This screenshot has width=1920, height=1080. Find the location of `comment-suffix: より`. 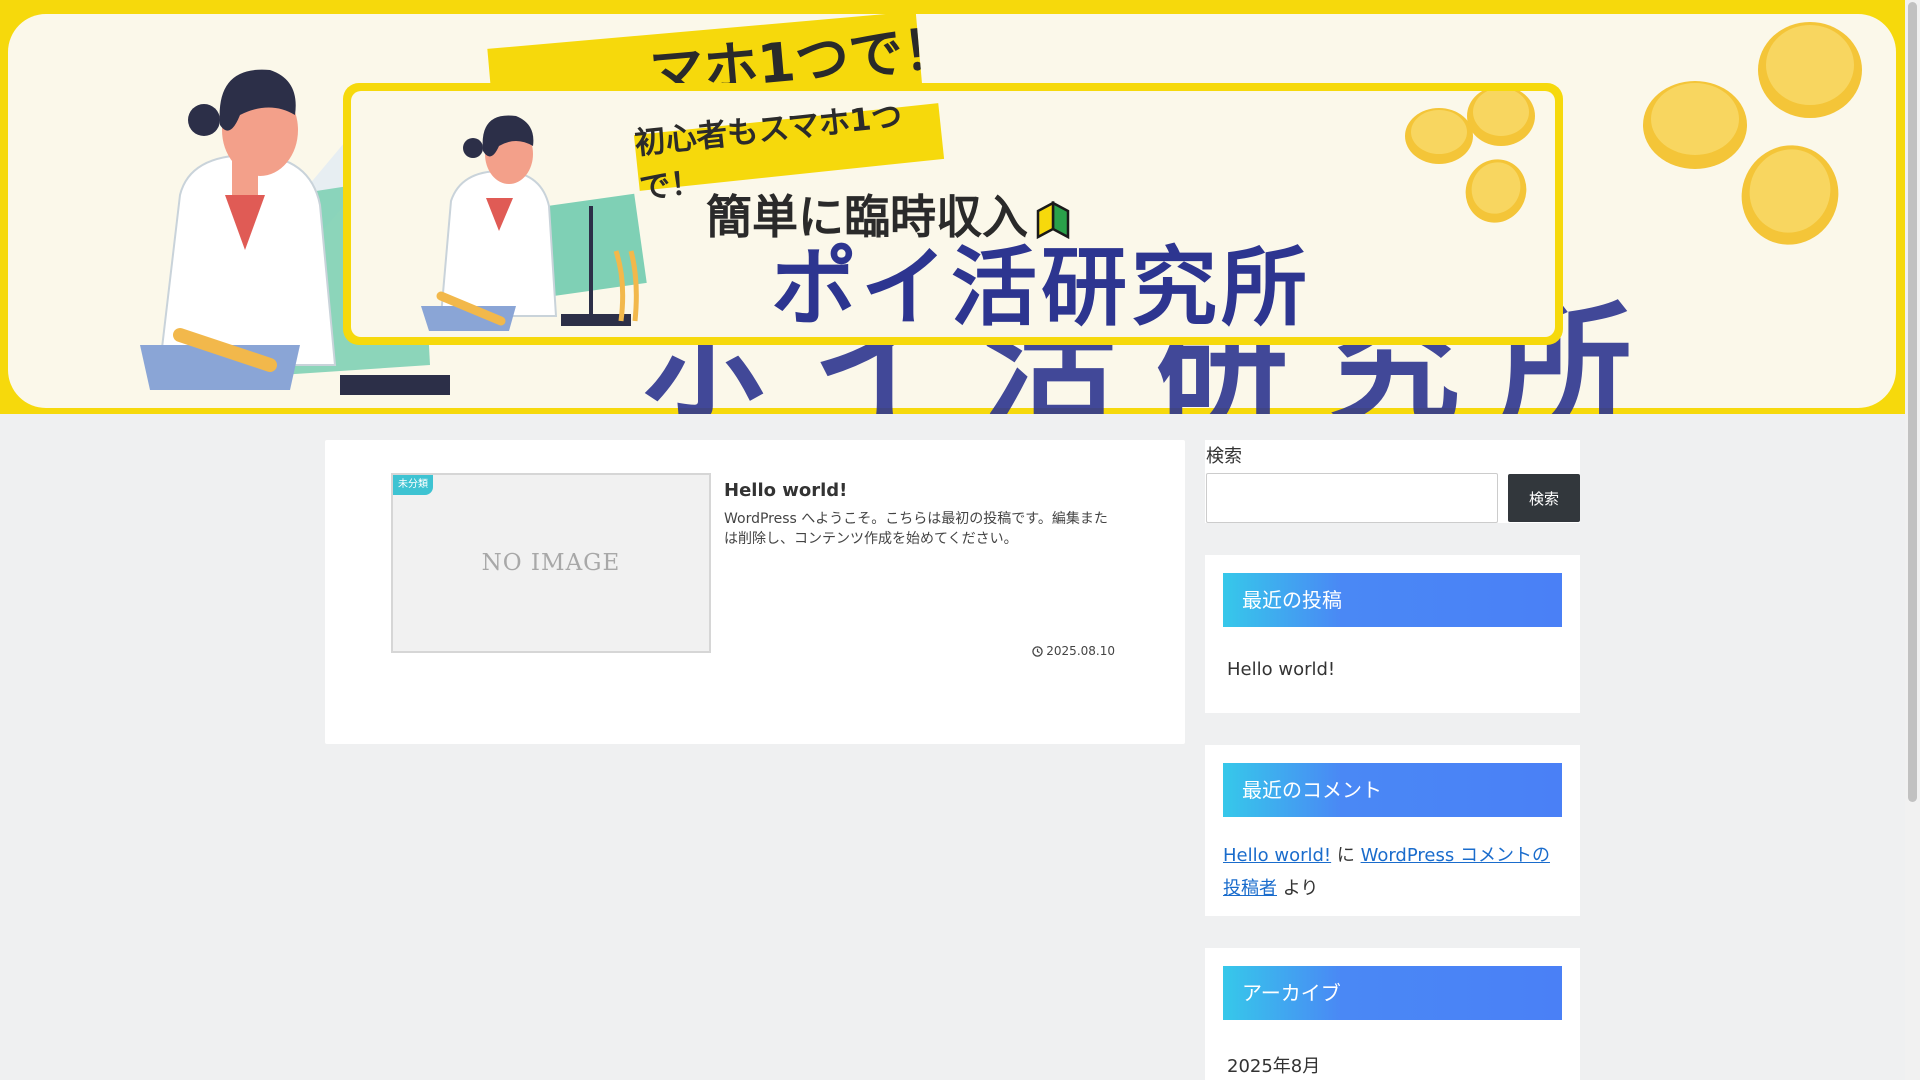

comment-suffix: より is located at coordinates (1300, 888).